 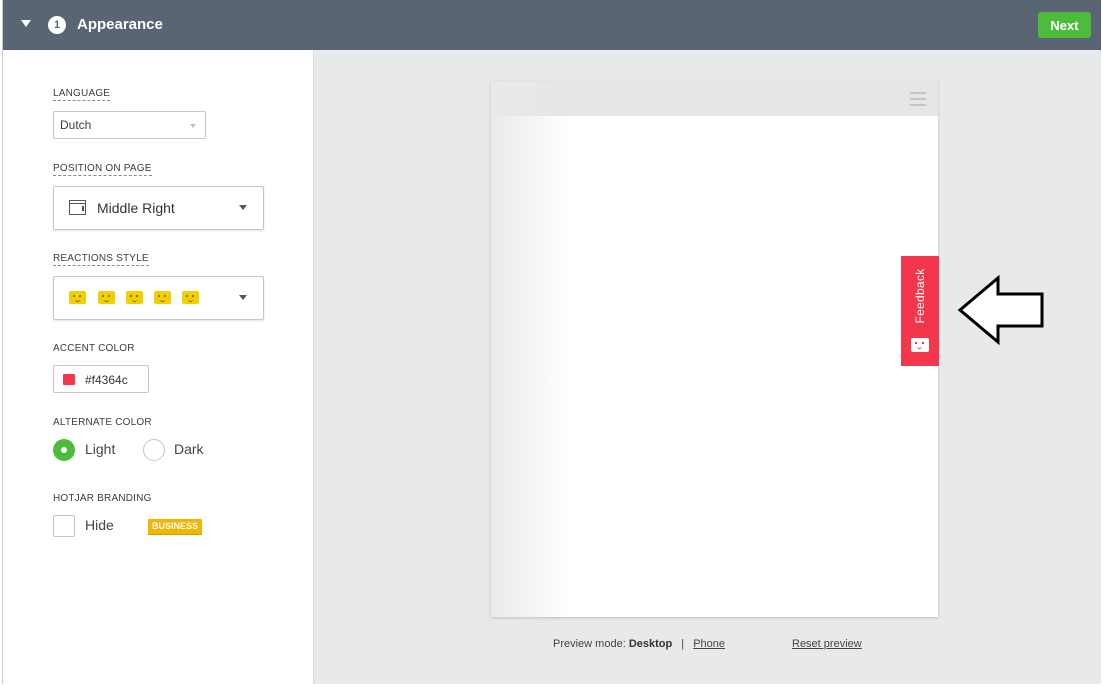 I want to click on reactions-label: REACTIONS STYLE, so click(x=101, y=259).